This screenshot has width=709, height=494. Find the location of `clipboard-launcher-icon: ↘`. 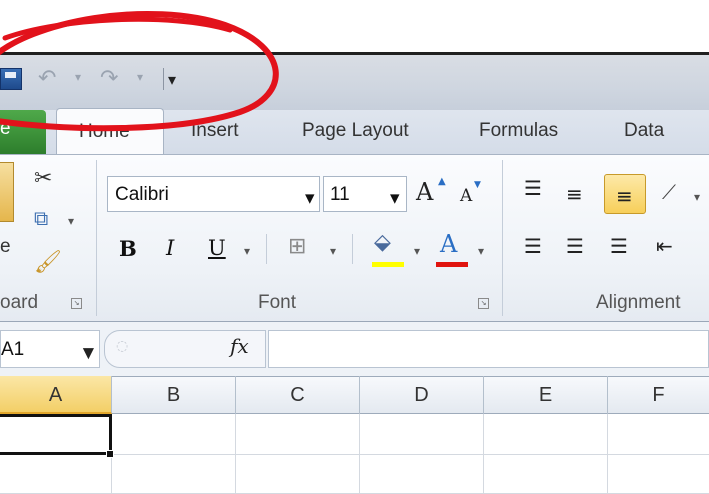

clipboard-launcher-icon: ↘ is located at coordinates (76, 303).